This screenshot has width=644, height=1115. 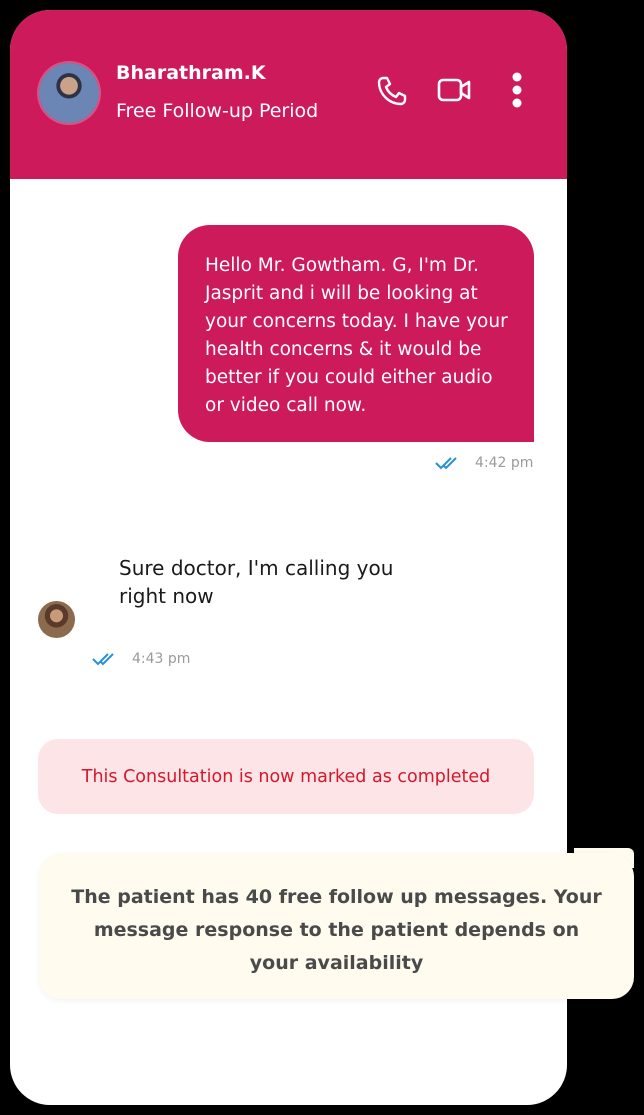 I want to click on contact-avatar, so click(x=69, y=93).